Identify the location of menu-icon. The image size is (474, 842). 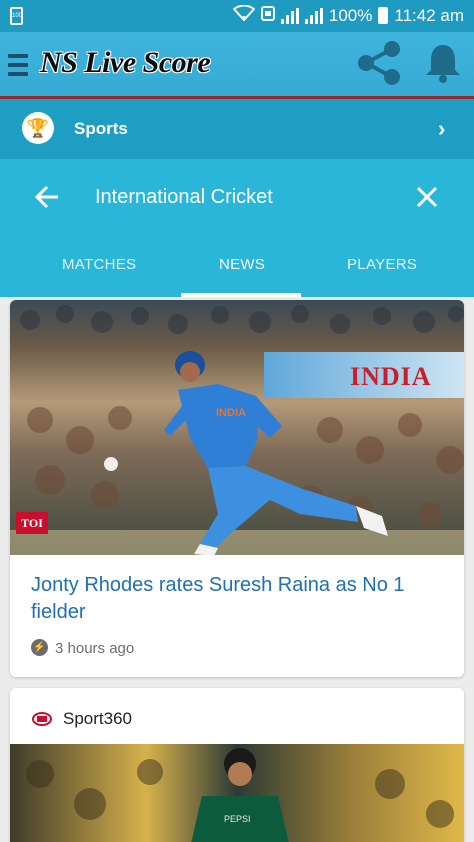
(18, 65).